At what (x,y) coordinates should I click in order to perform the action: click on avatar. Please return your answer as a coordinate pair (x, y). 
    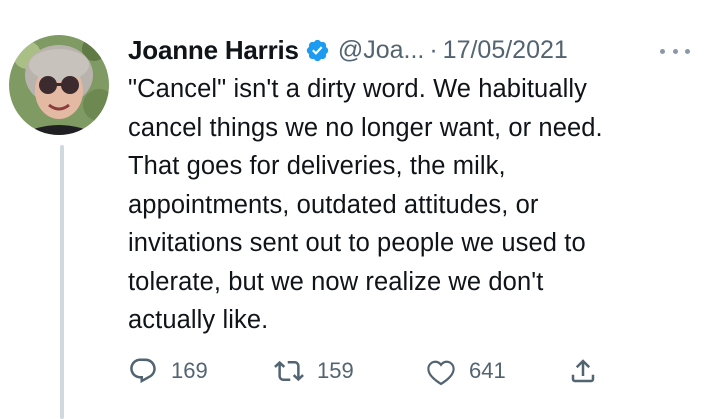
    Looking at the image, I should click on (59, 85).